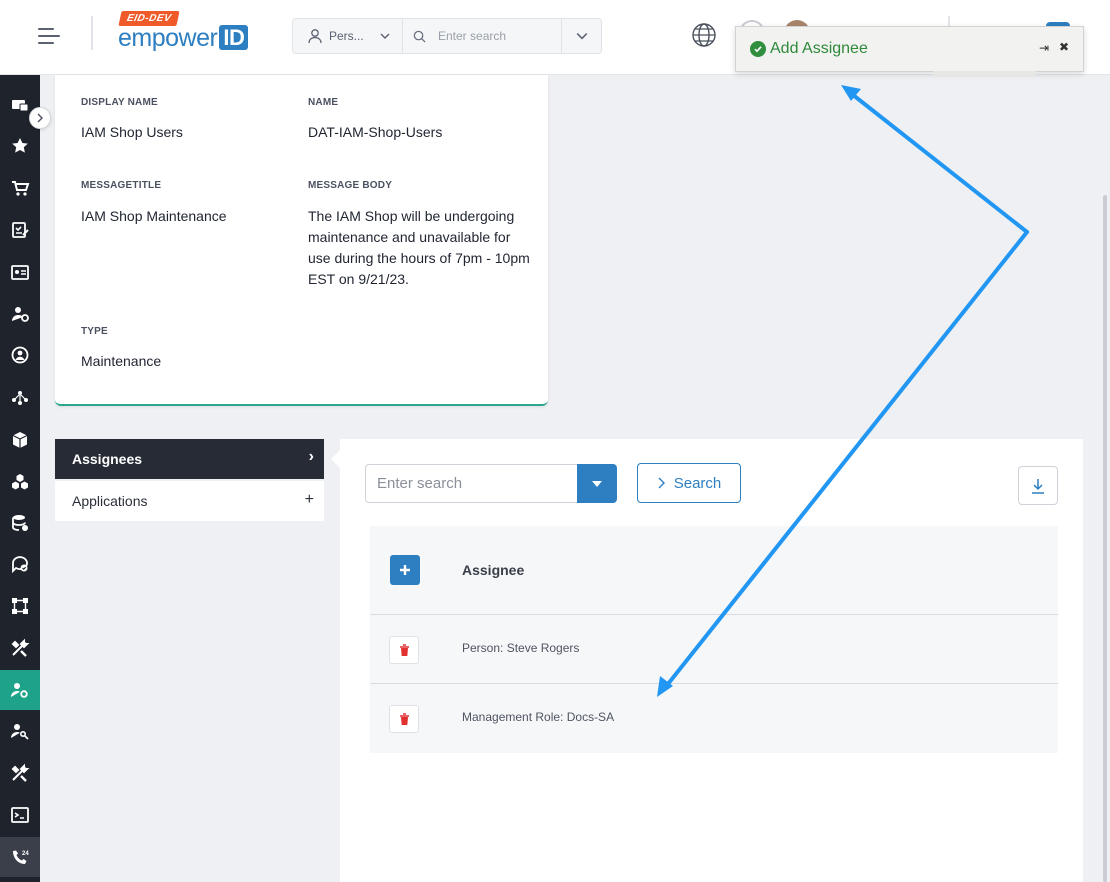 This screenshot has height=882, width=1110. Describe the element at coordinates (20, 815) in the screenshot. I see `terminal-icon` at that location.